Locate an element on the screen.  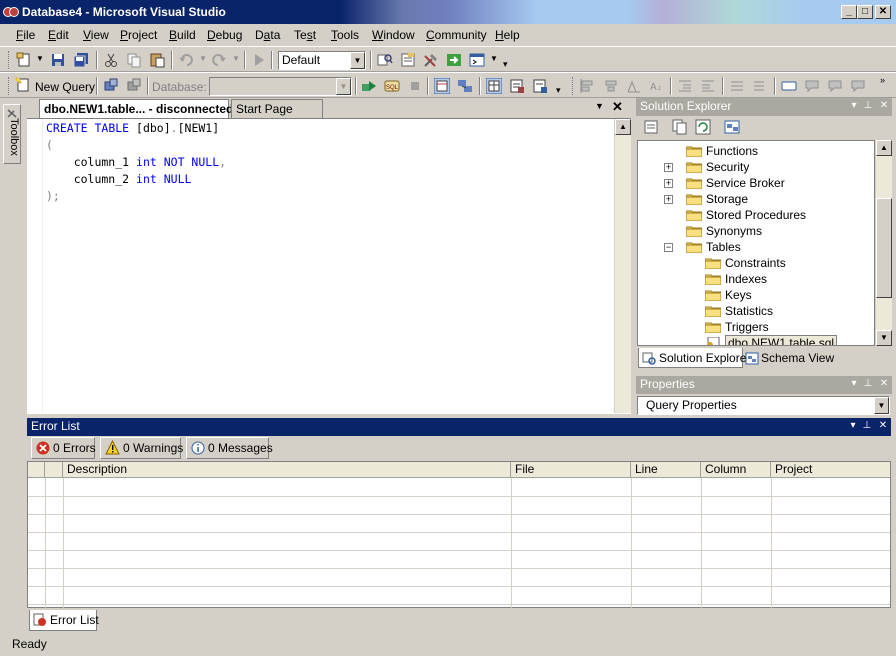
collapse-icon: − is located at coordinates (668, 247).